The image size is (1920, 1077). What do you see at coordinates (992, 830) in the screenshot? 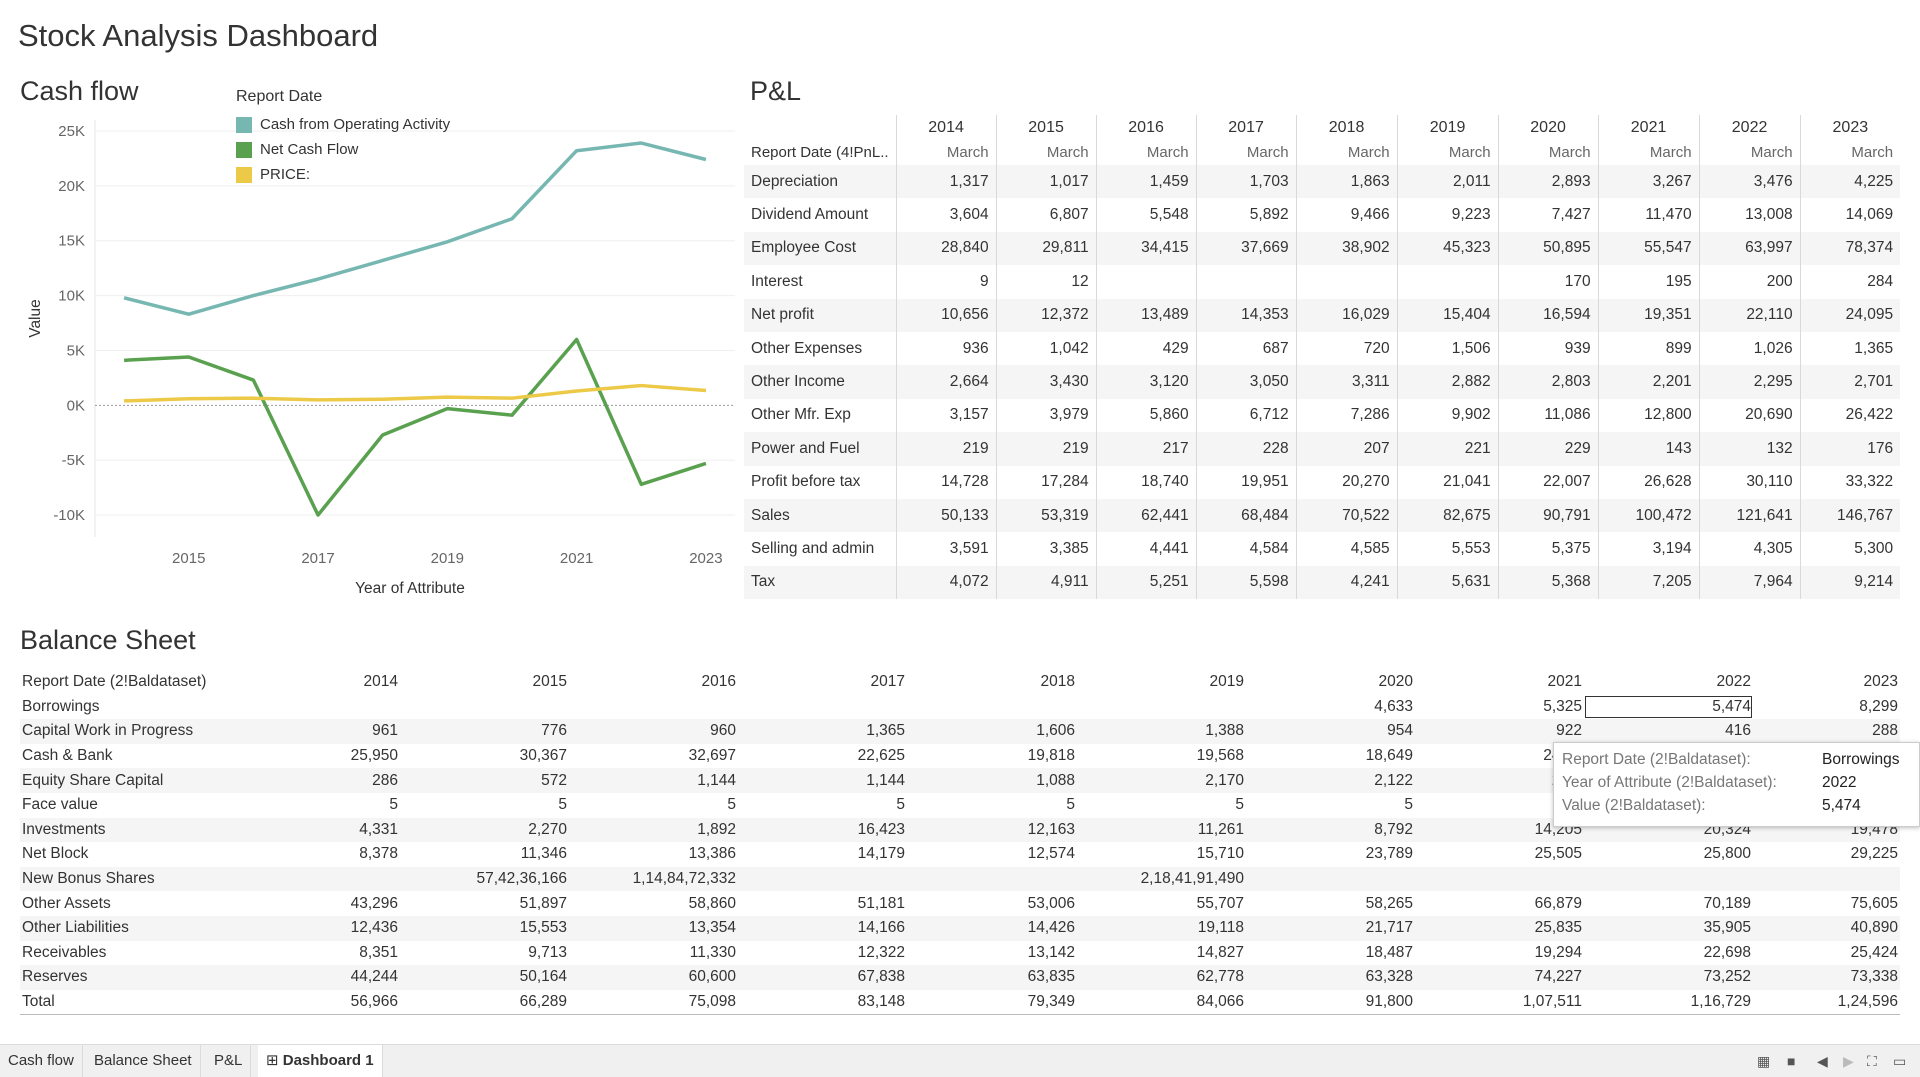
I see `bs-cell: 12,163` at bounding box center [992, 830].